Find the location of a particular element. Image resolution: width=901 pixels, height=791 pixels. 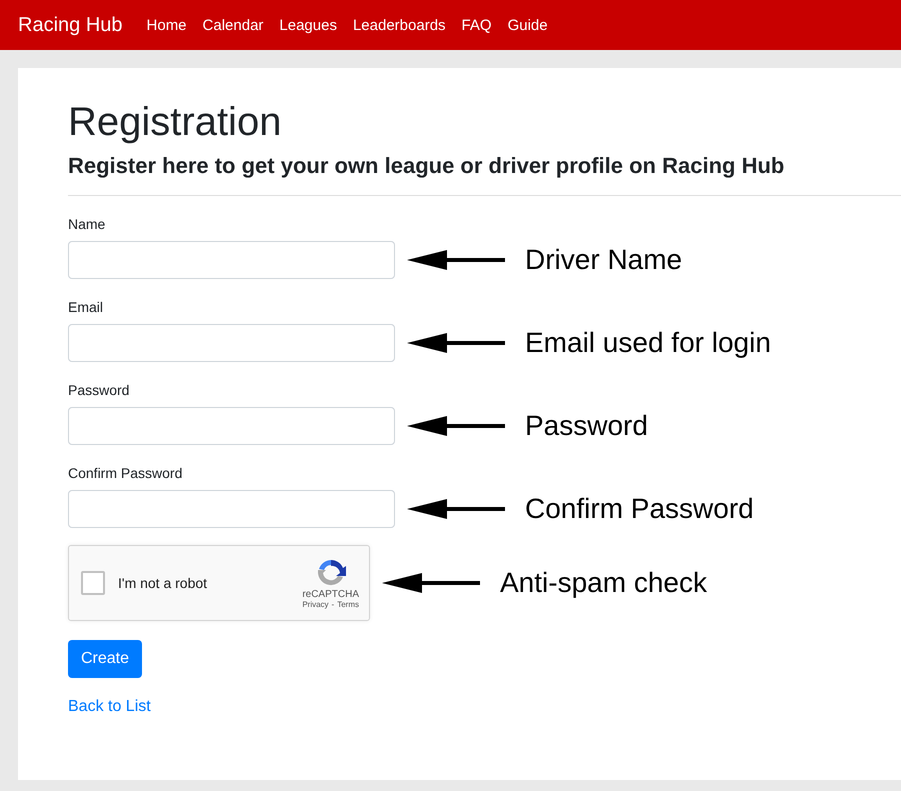

privacy-link: Privacy is located at coordinates (315, 604).